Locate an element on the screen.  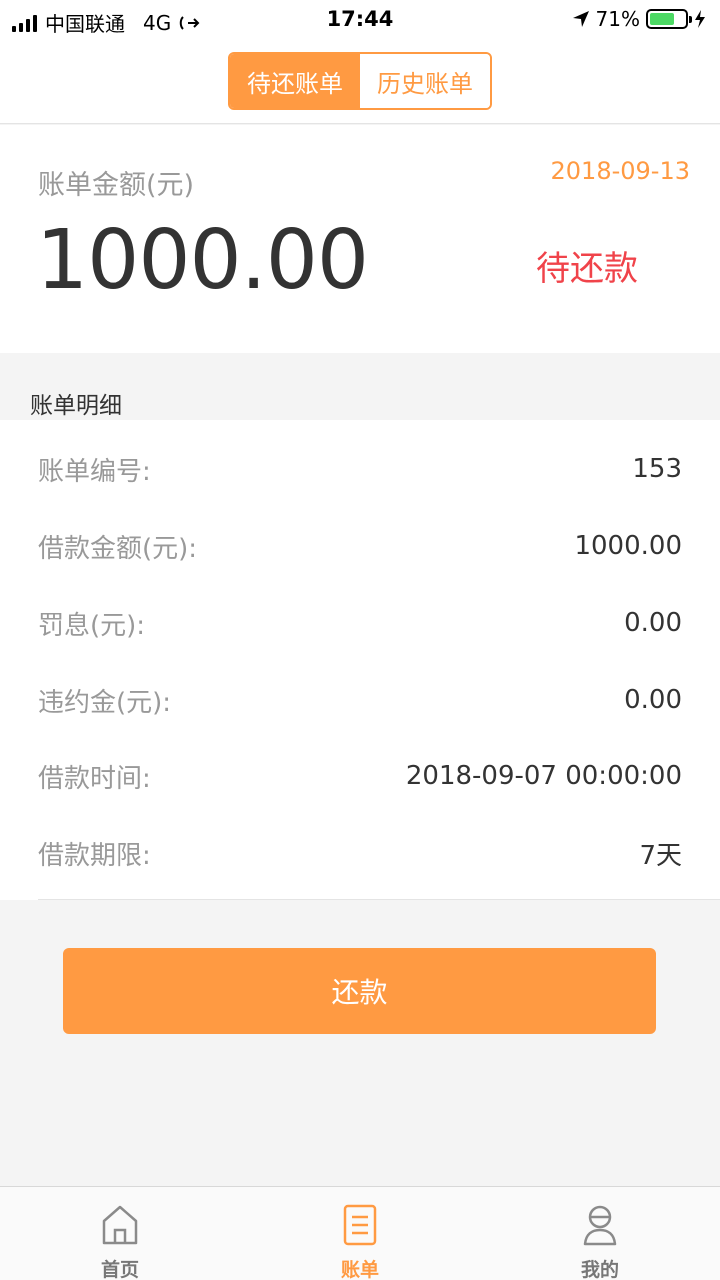
bottom-tab-bar: 首页 账单 我的 is located at coordinates (360, 1233).